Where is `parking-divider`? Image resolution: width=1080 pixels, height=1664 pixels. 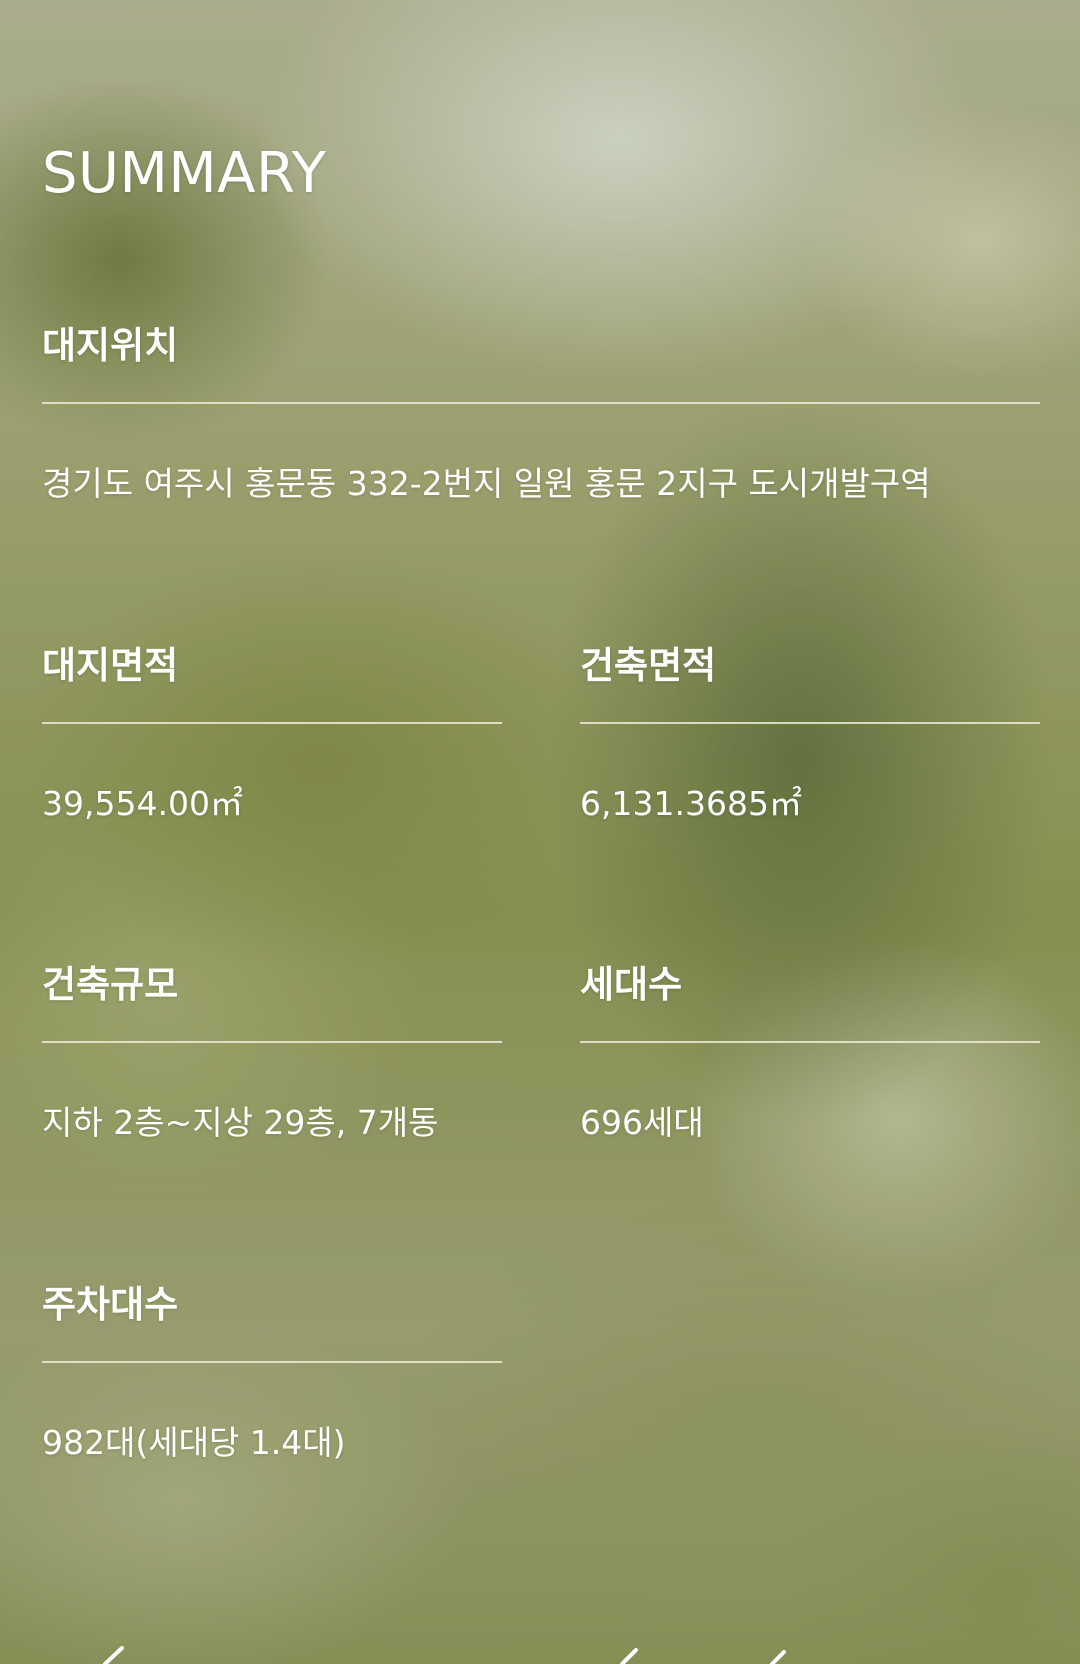
parking-divider is located at coordinates (272, 1362).